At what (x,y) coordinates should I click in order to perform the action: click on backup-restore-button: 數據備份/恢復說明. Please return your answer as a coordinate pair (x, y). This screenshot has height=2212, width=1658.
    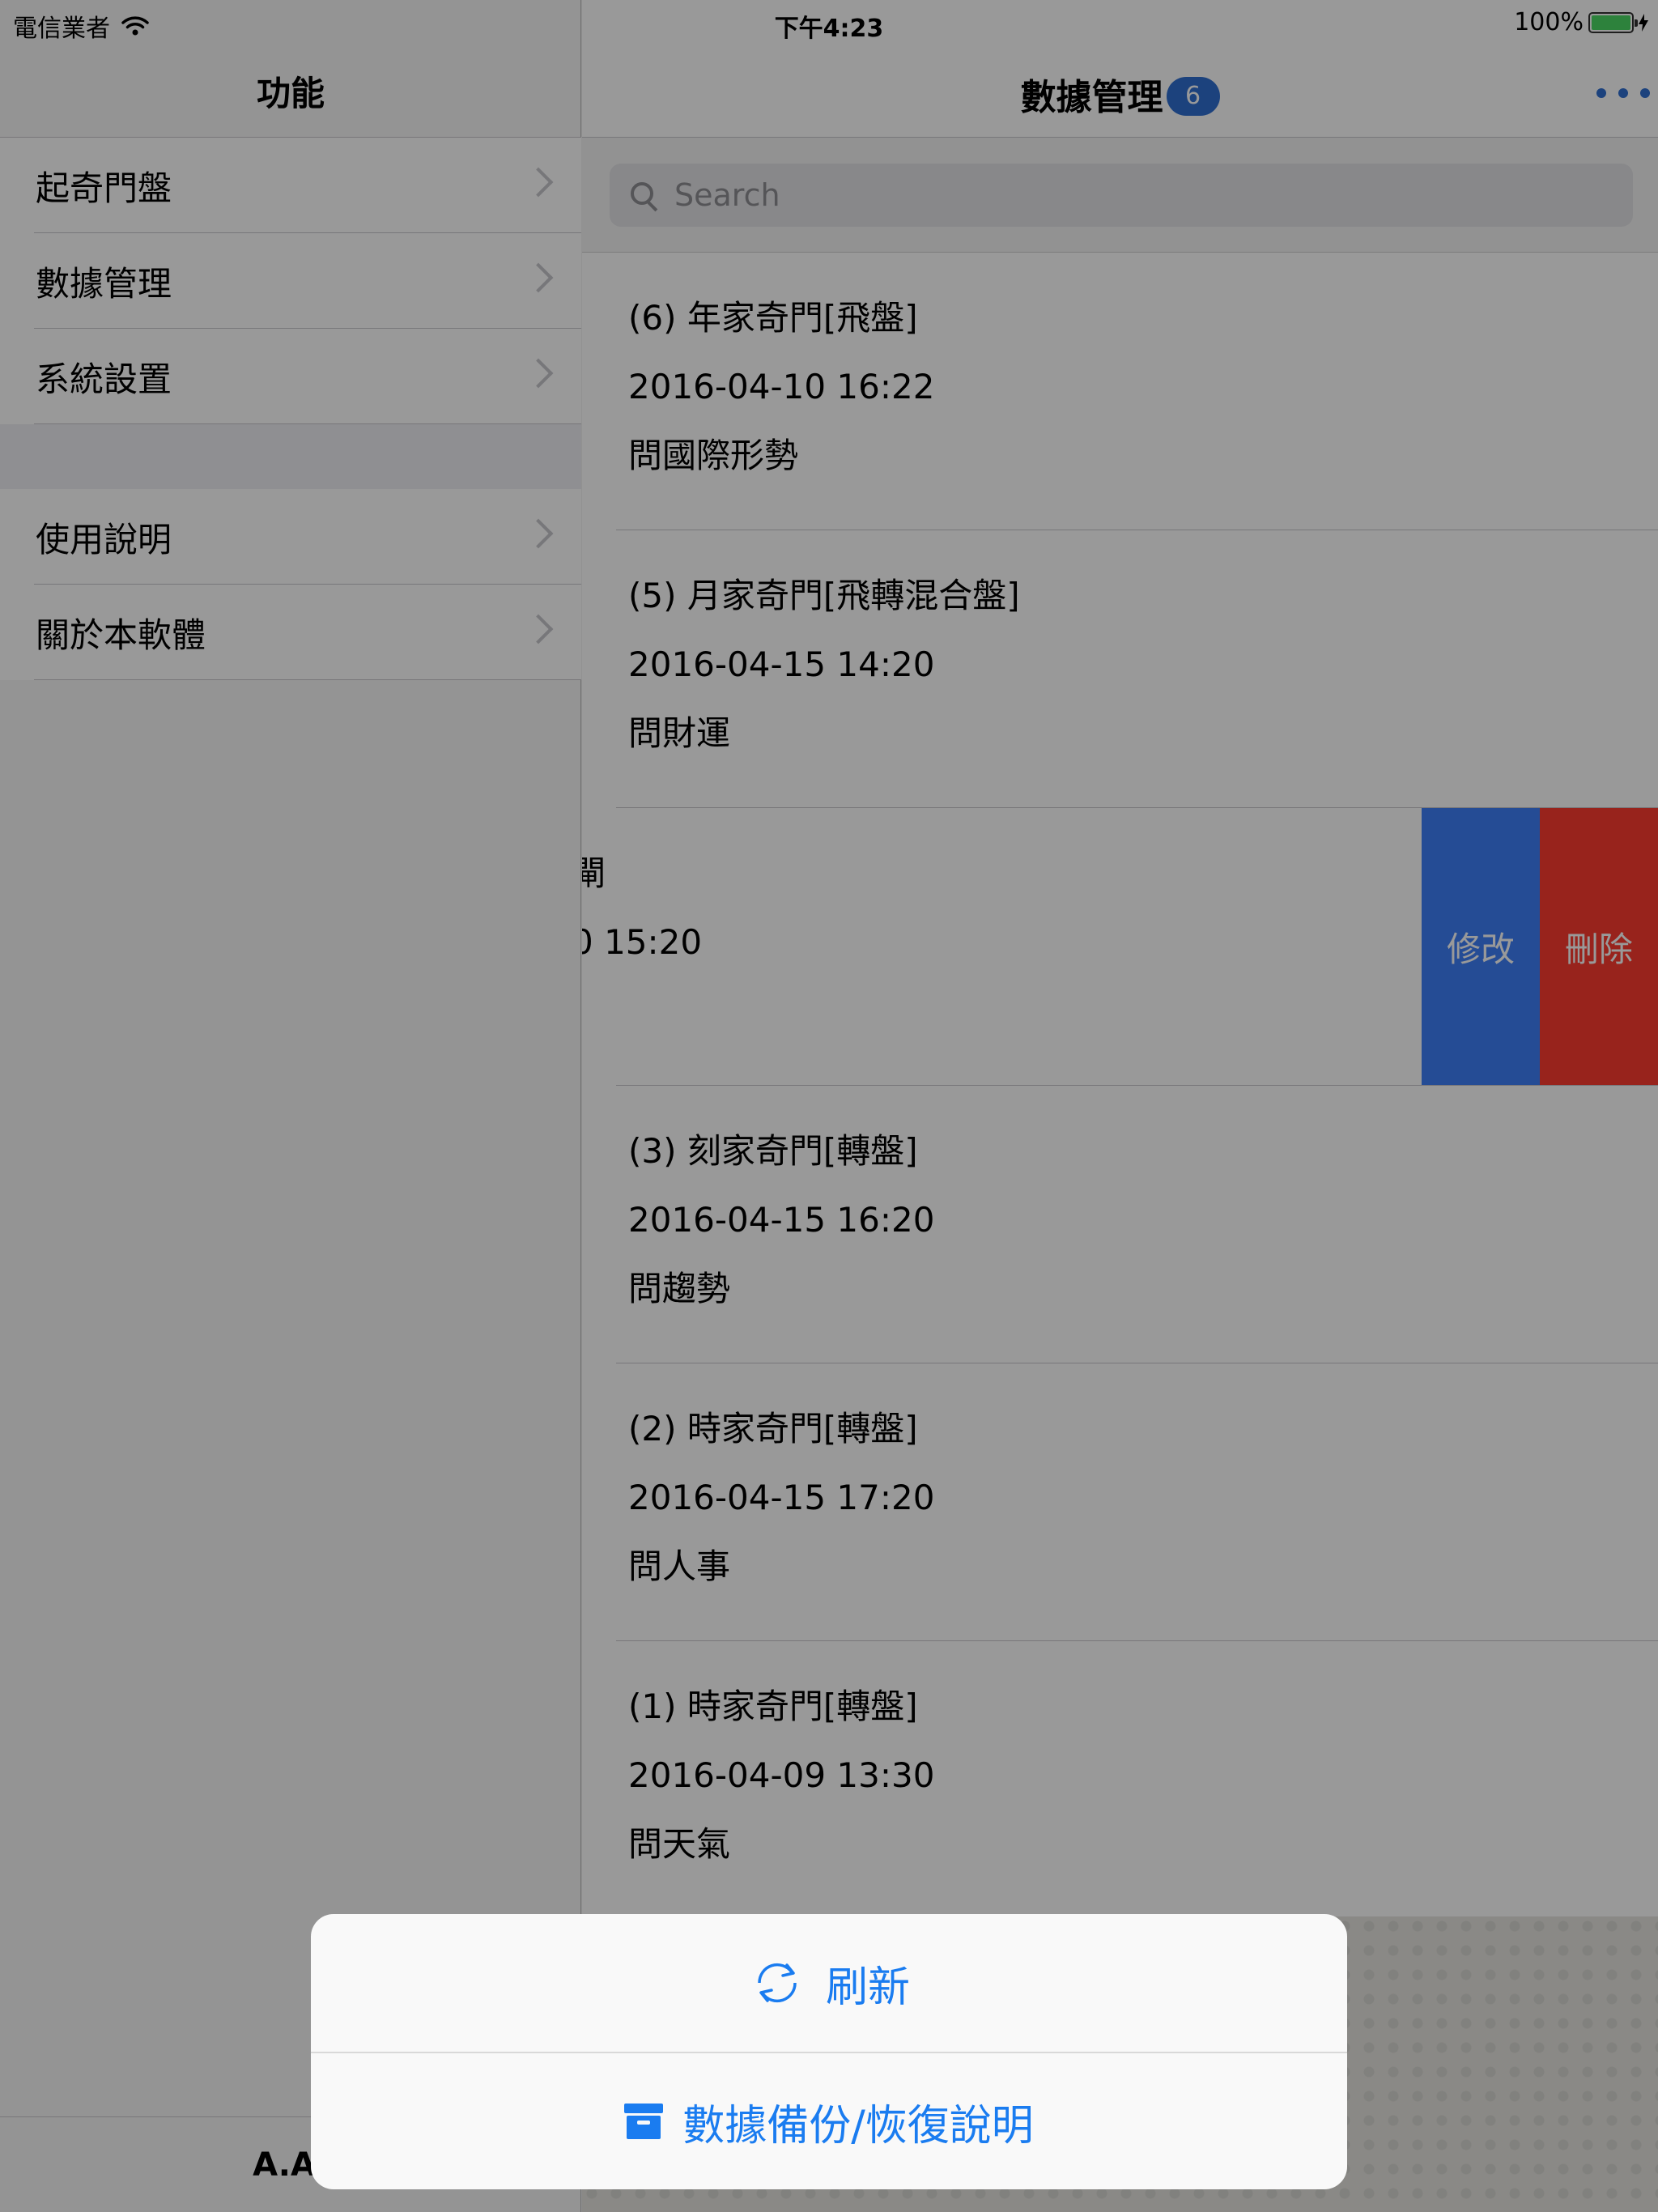
    Looking at the image, I should click on (829, 2120).